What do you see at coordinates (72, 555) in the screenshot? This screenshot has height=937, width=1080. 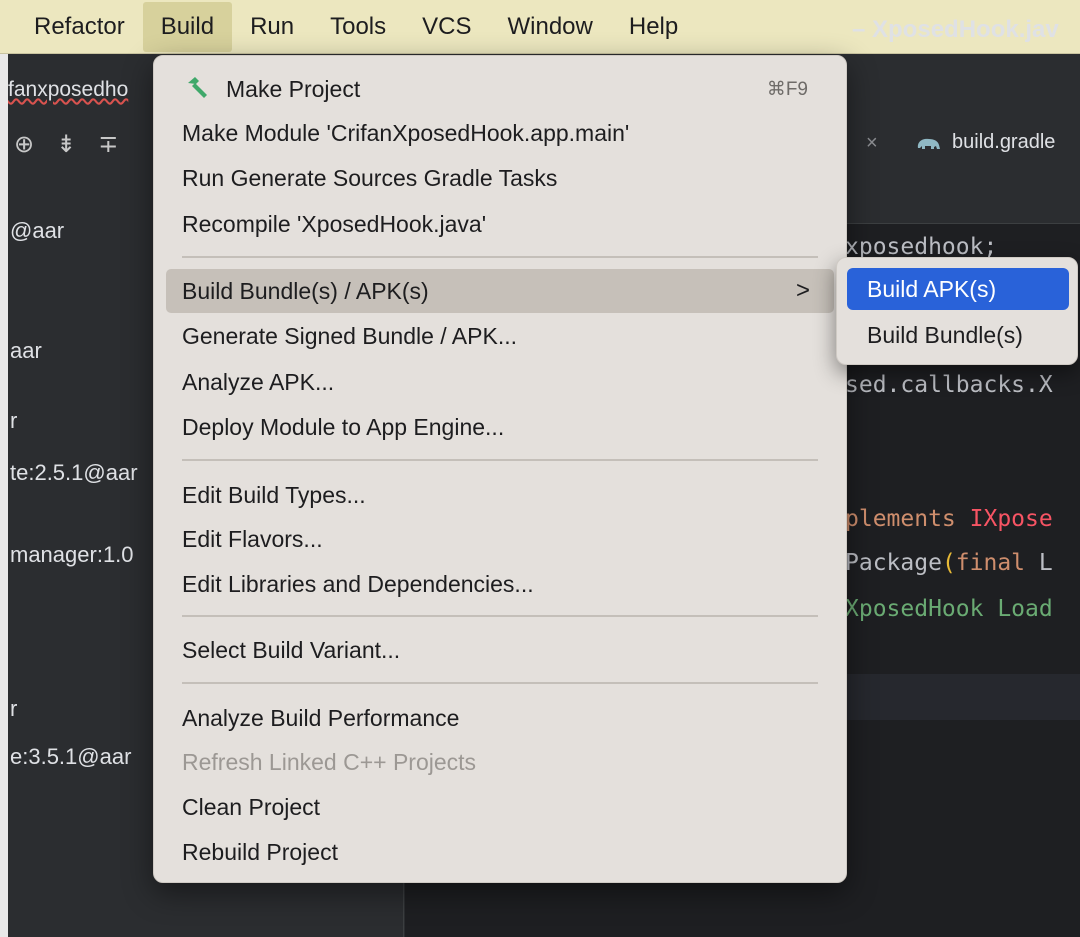 I see `tree-item: manager:1.0` at bounding box center [72, 555].